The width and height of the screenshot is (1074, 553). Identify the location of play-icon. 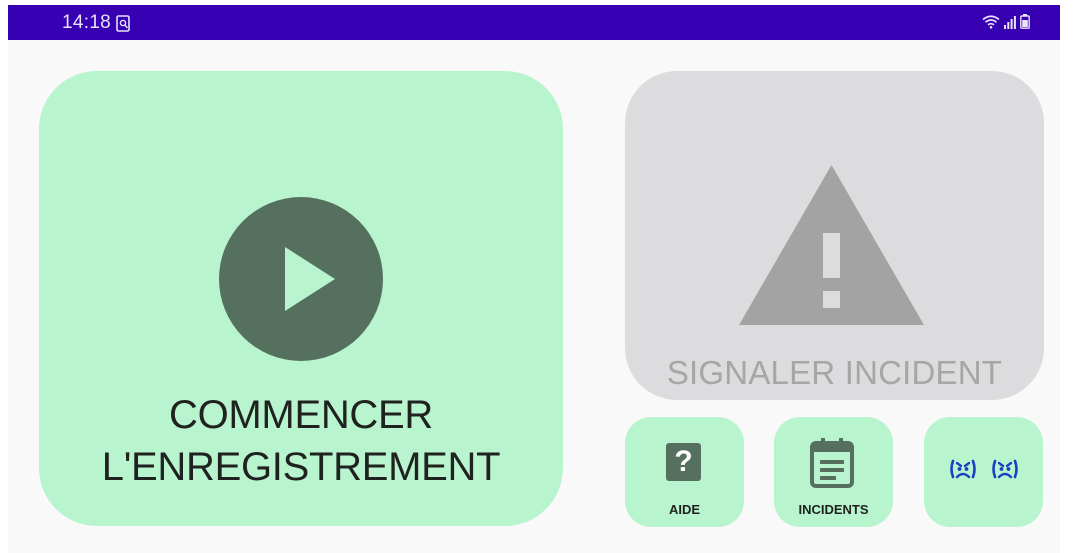
(301, 279).